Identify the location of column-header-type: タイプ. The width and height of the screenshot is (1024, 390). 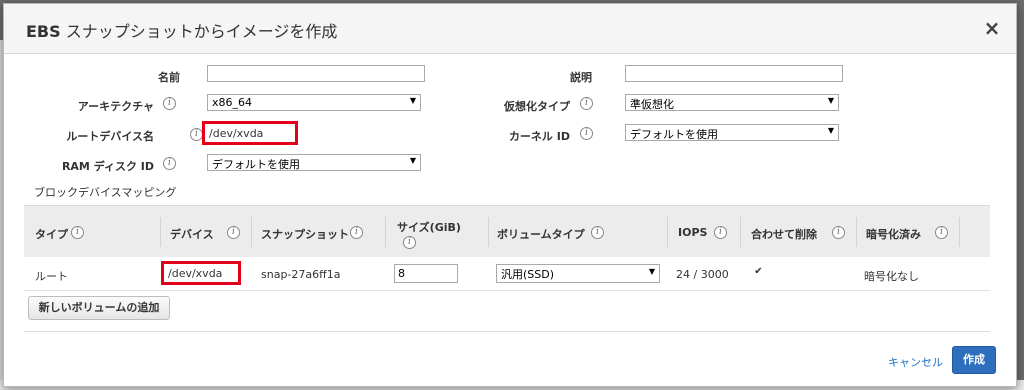
(51, 234).